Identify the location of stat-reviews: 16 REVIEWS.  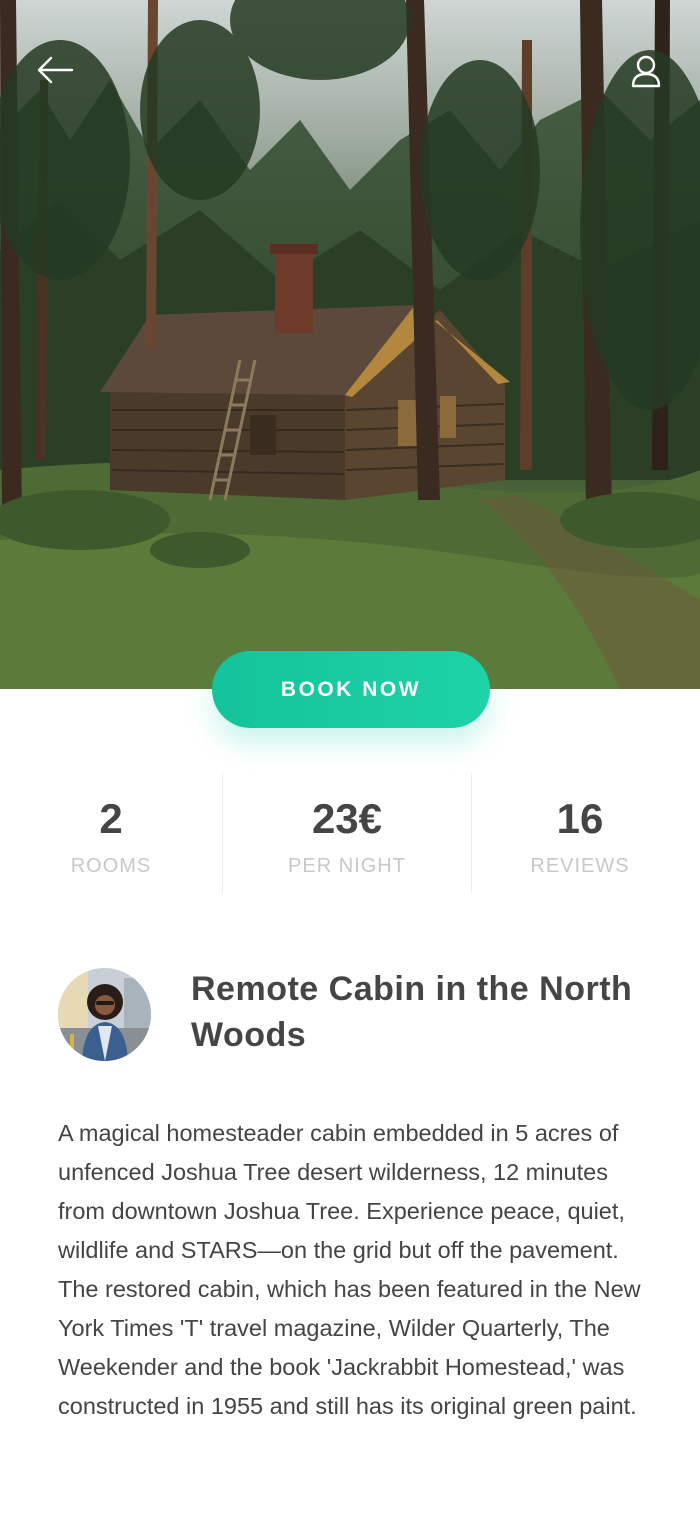
(580, 833).